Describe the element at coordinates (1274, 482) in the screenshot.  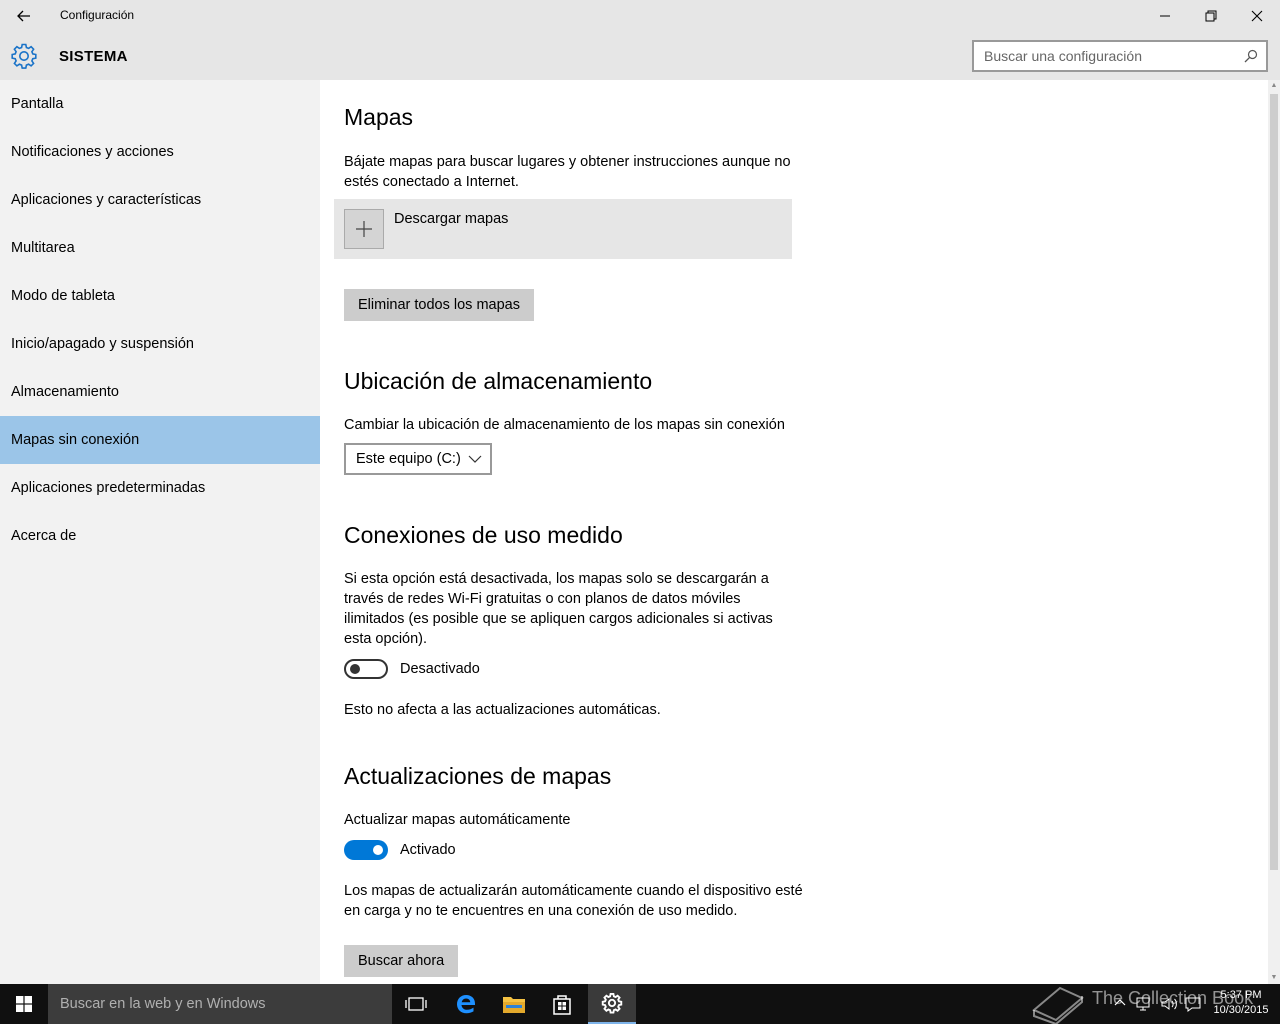
I see `scrollbar-thumb` at that location.